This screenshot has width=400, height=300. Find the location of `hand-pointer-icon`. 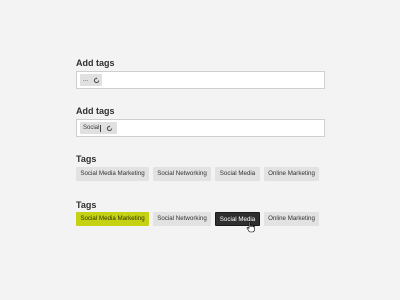

hand-pointer-icon is located at coordinates (250, 227).